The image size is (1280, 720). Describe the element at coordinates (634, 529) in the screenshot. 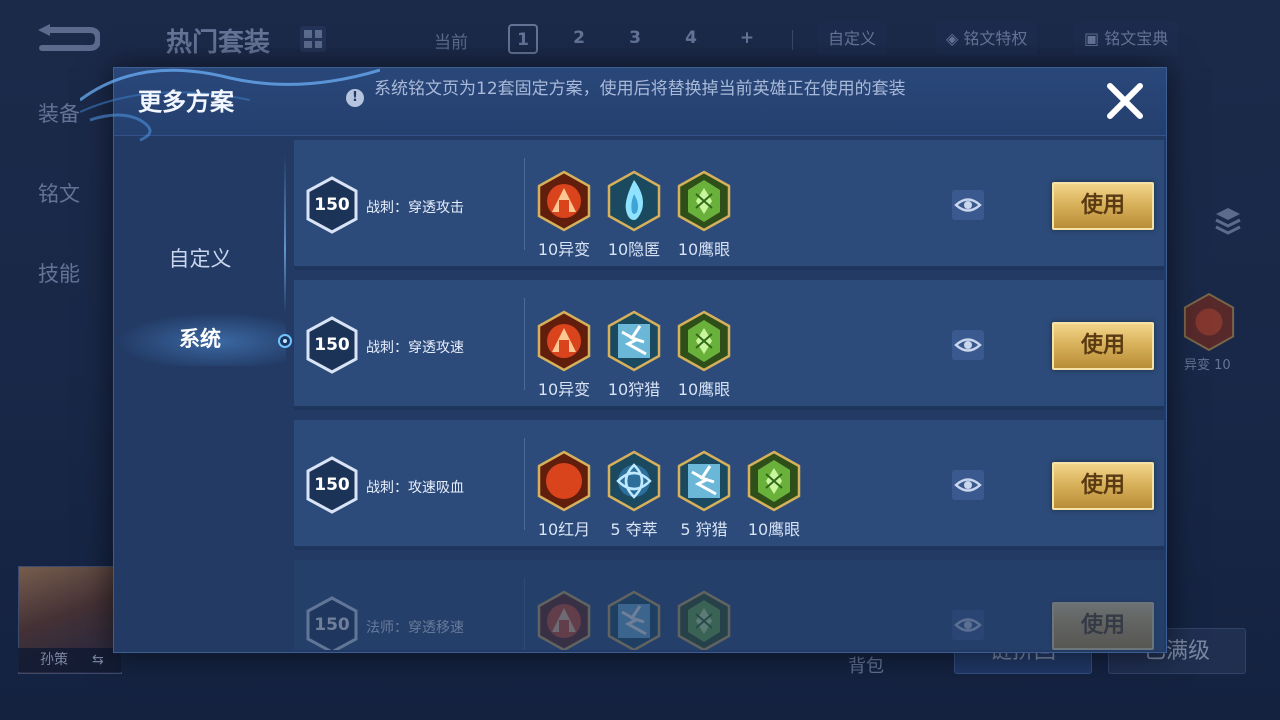

I see `rune-label: 5 夺萃` at that location.